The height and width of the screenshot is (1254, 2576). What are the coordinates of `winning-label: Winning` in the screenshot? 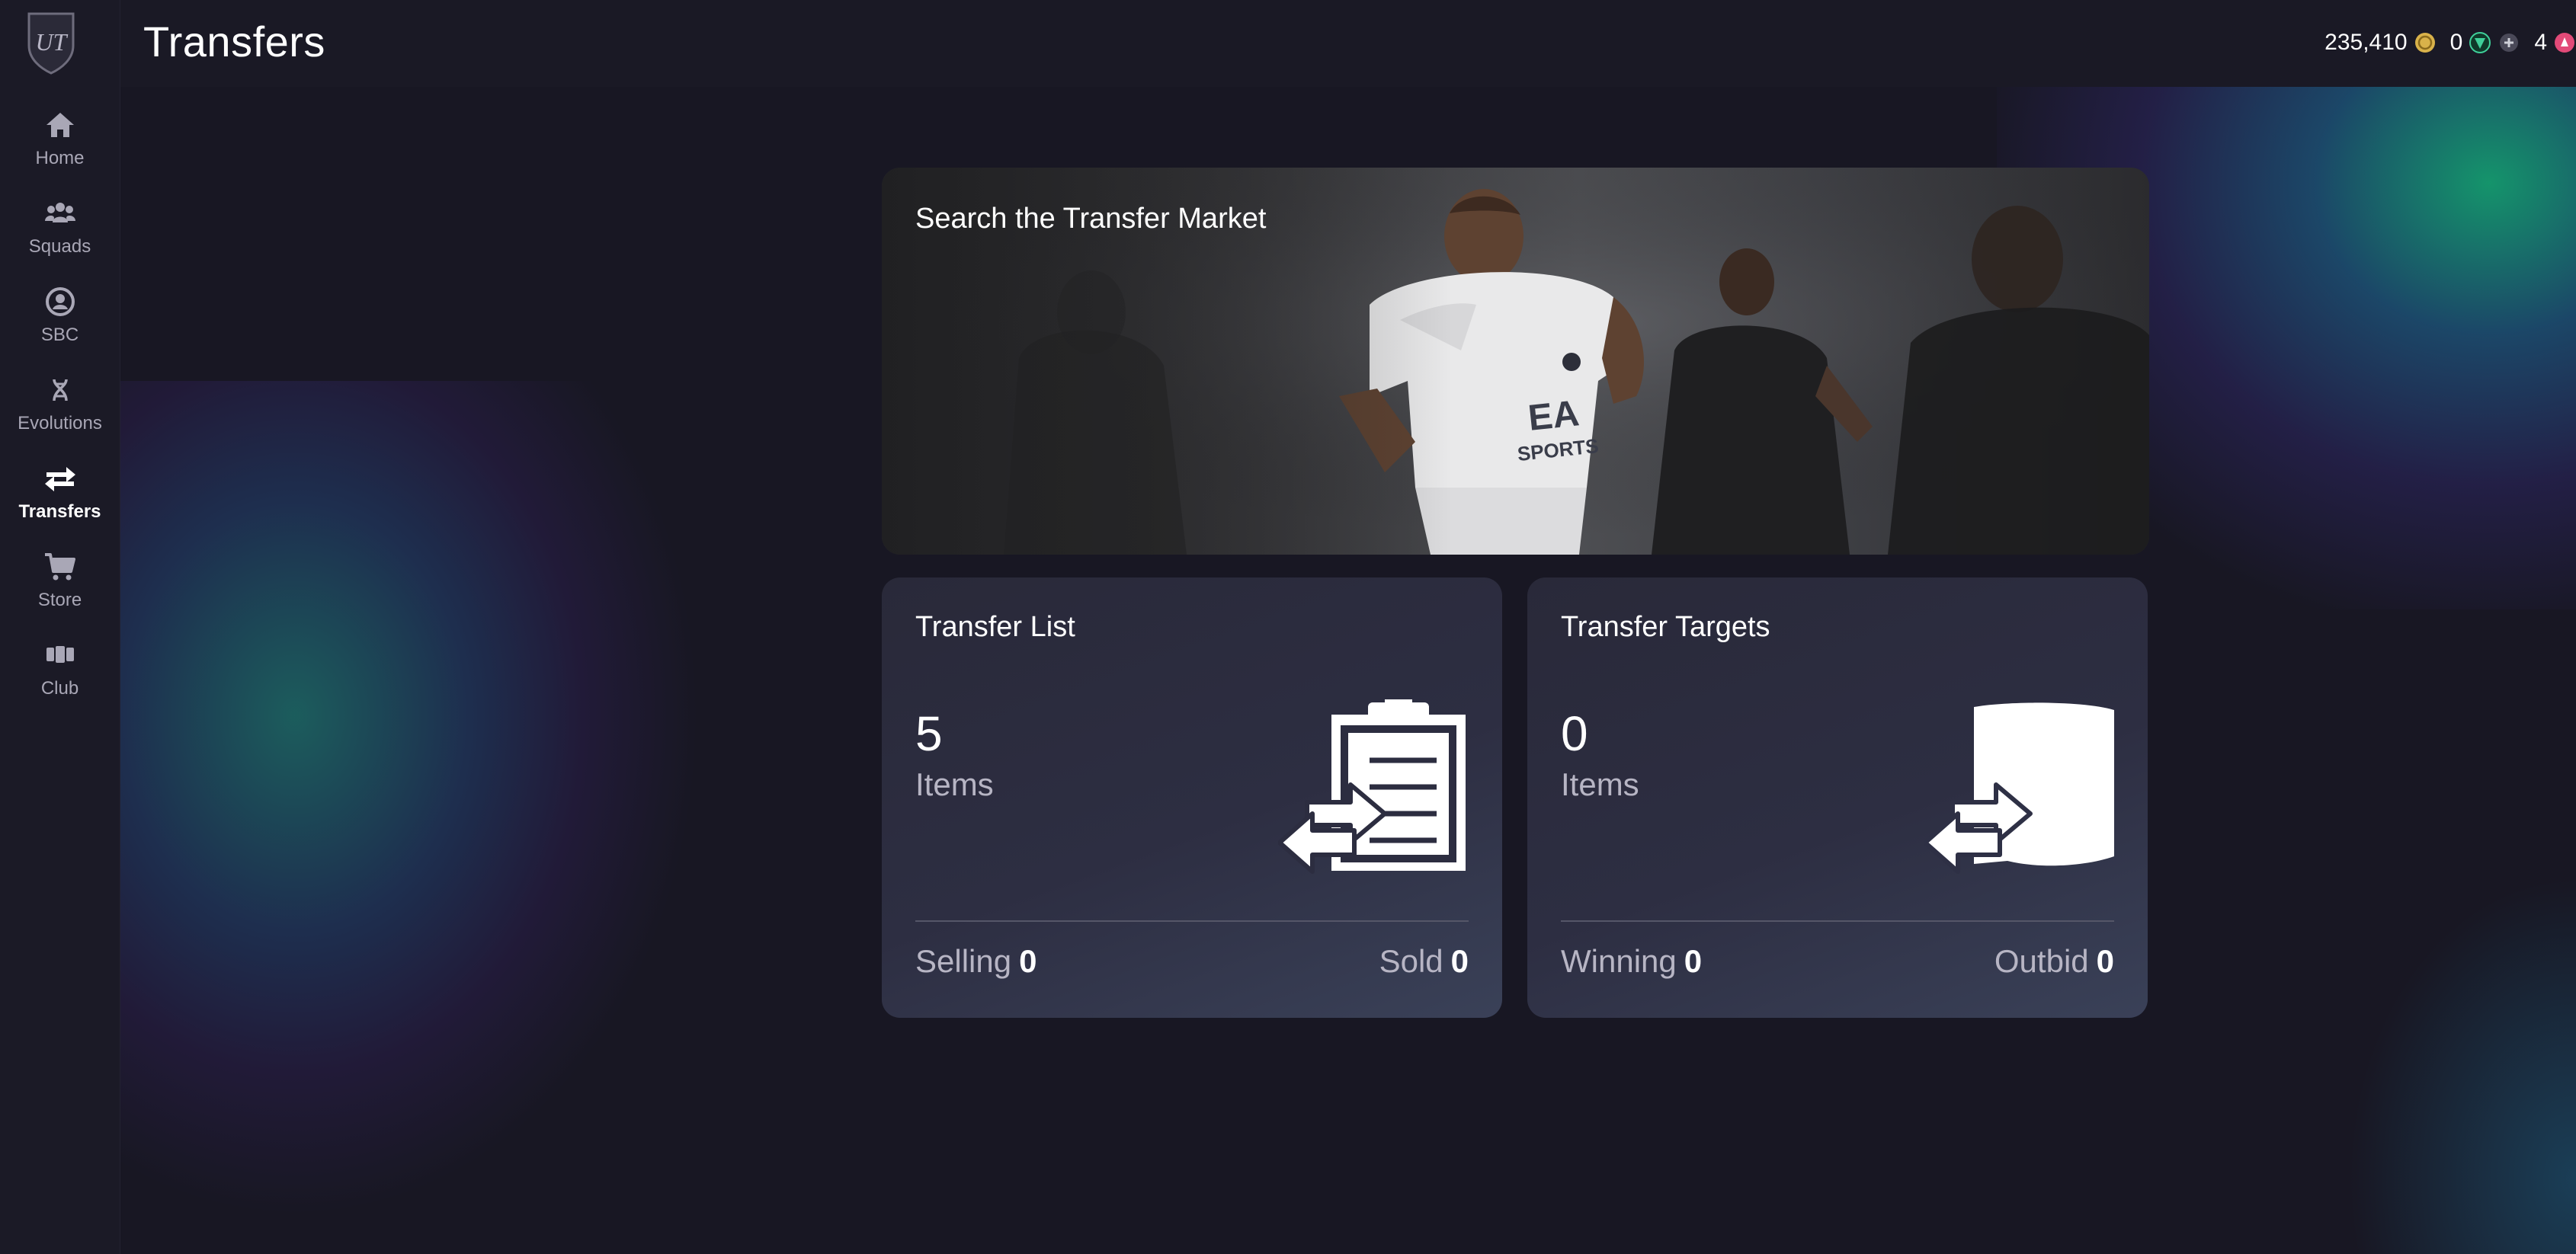 It's located at (1619, 961).